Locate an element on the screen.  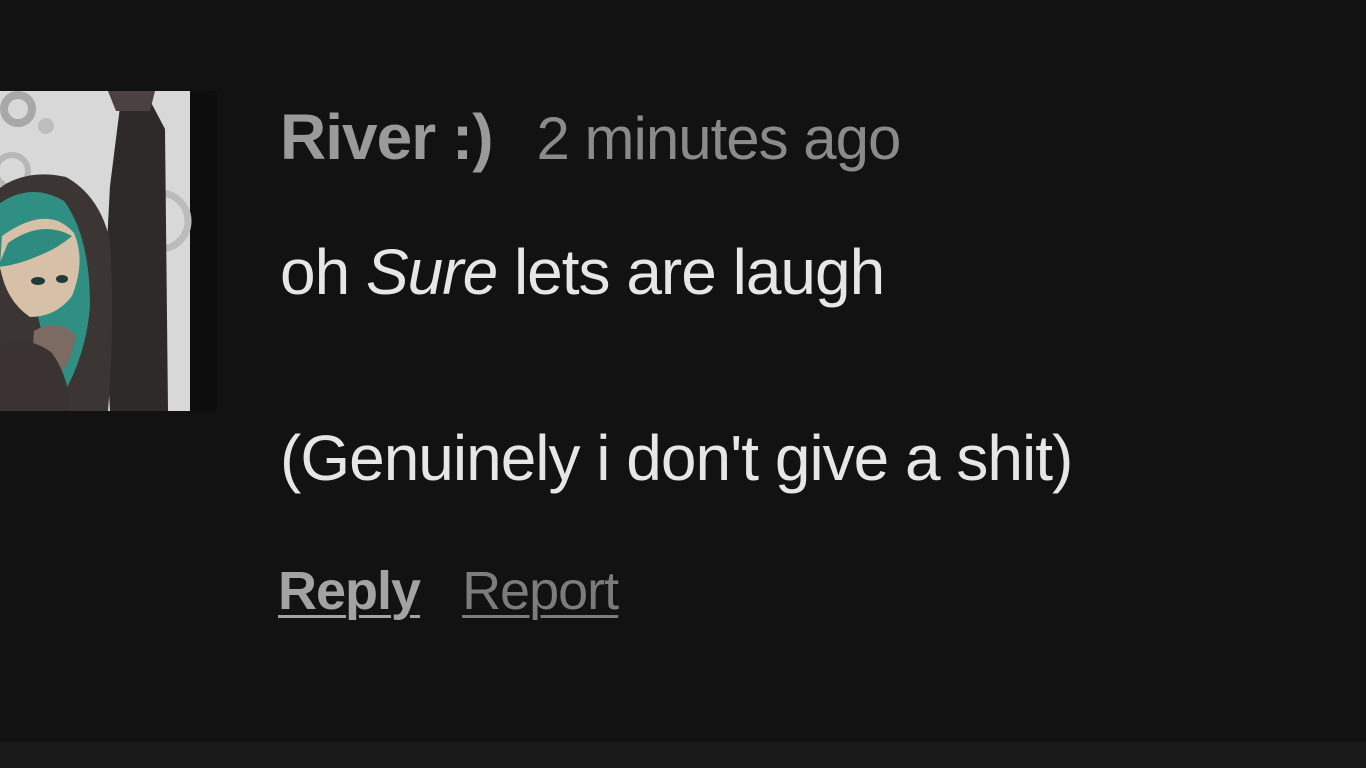
comment-line-1: oh Sure lets are laugh is located at coordinates (676, 280).